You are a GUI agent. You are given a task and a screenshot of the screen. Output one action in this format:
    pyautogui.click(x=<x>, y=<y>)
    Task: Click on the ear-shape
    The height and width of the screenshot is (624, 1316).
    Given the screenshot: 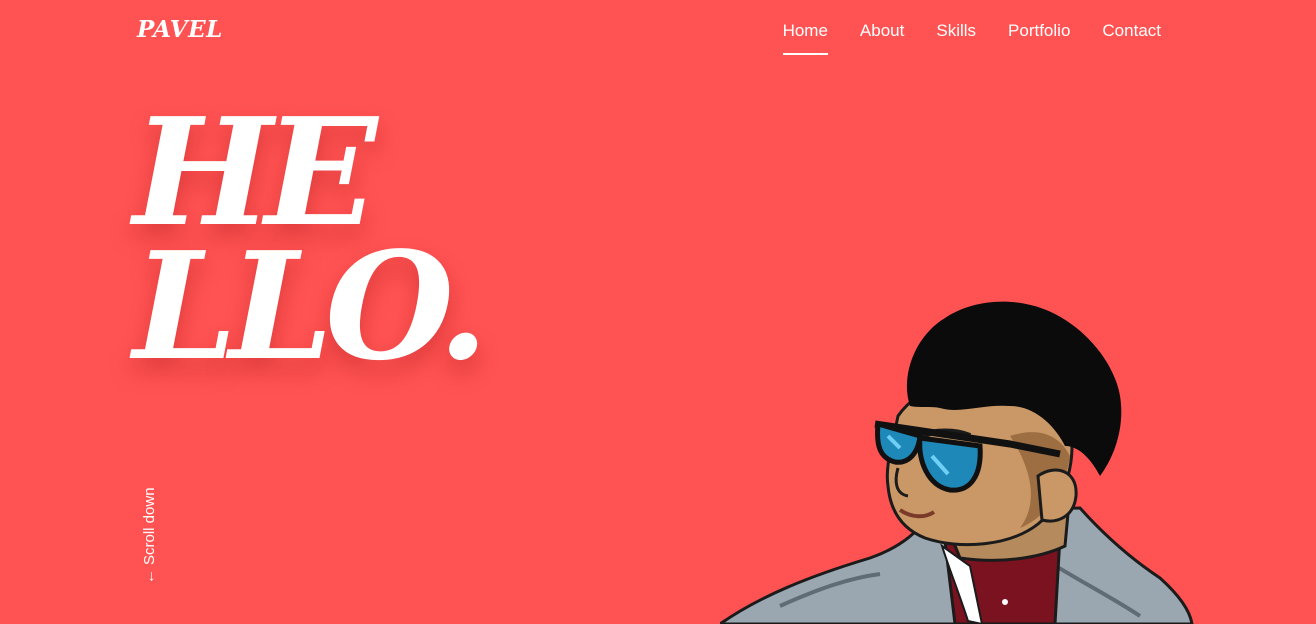 What is the action you would take?
    pyautogui.click(x=1057, y=495)
    